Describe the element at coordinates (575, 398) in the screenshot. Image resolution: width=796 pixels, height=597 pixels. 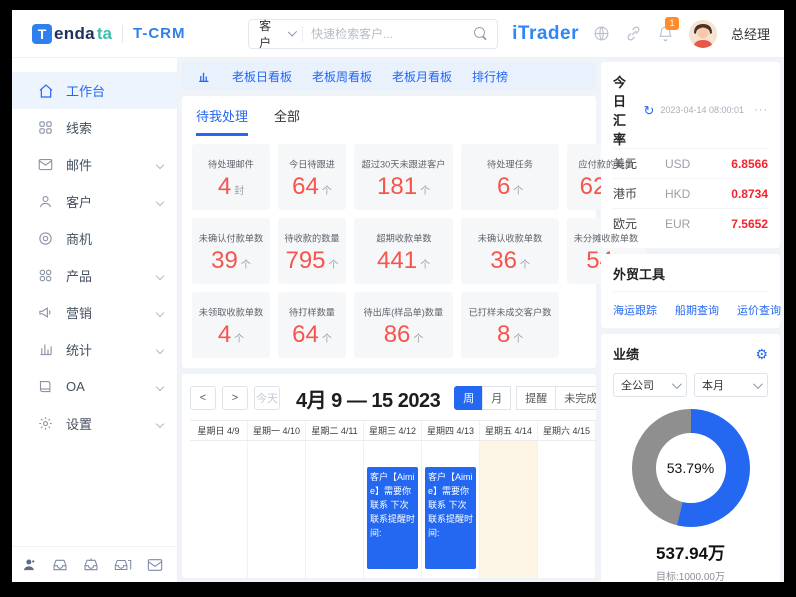
I see `filter-incomplete-button: 未完成` at that location.